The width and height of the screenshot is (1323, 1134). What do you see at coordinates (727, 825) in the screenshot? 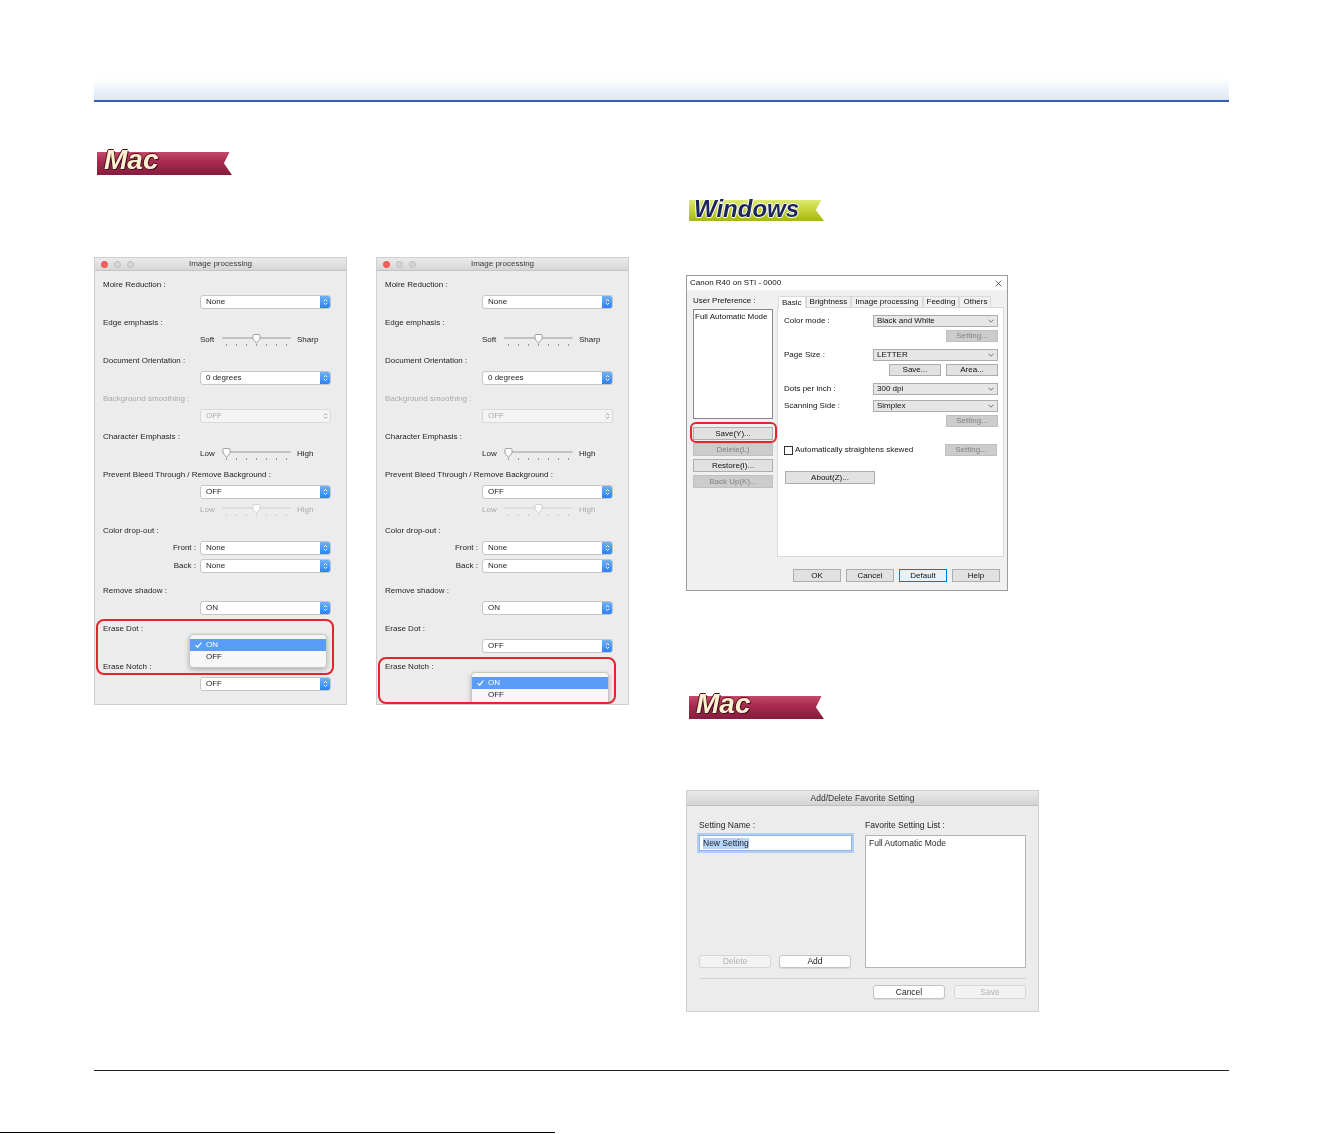
I see `field-label: Setting Name :` at bounding box center [727, 825].